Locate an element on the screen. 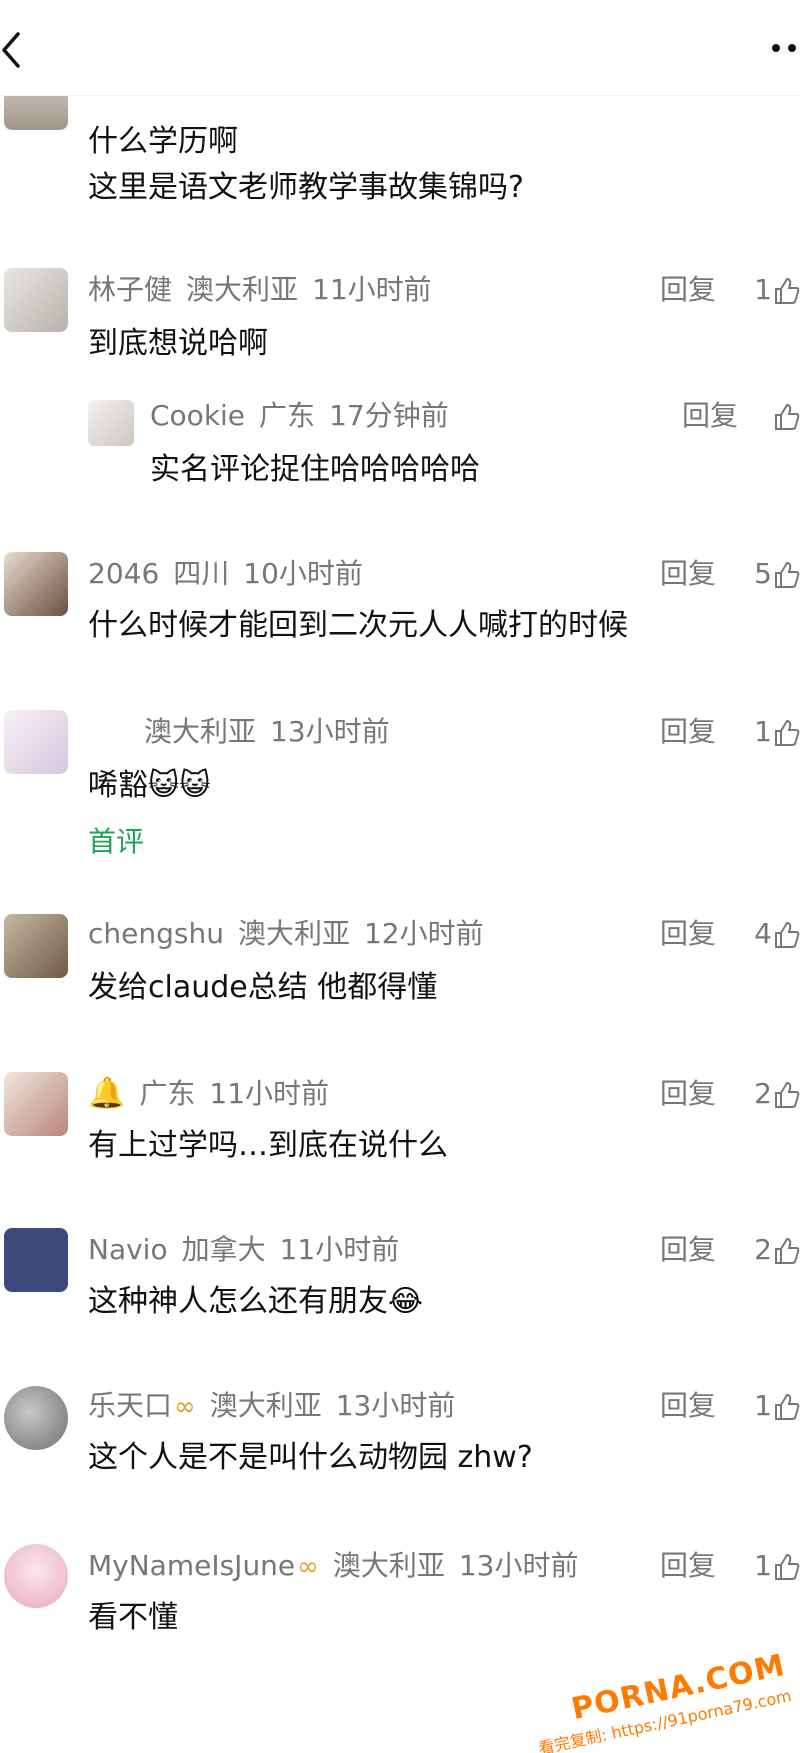 This screenshot has width=800, height=1753. username: 🔔 is located at coordinates (106, 1093).